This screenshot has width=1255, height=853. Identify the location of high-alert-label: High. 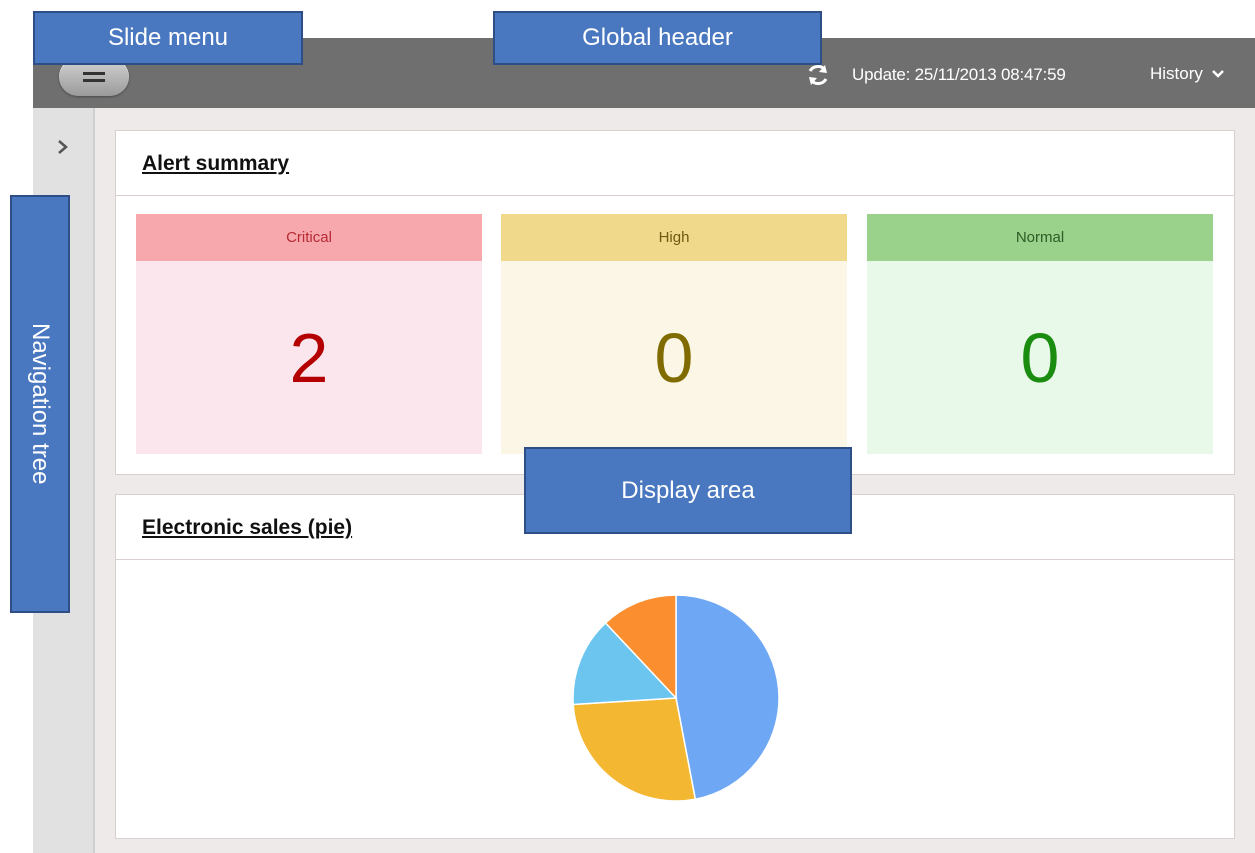
(674, 237).